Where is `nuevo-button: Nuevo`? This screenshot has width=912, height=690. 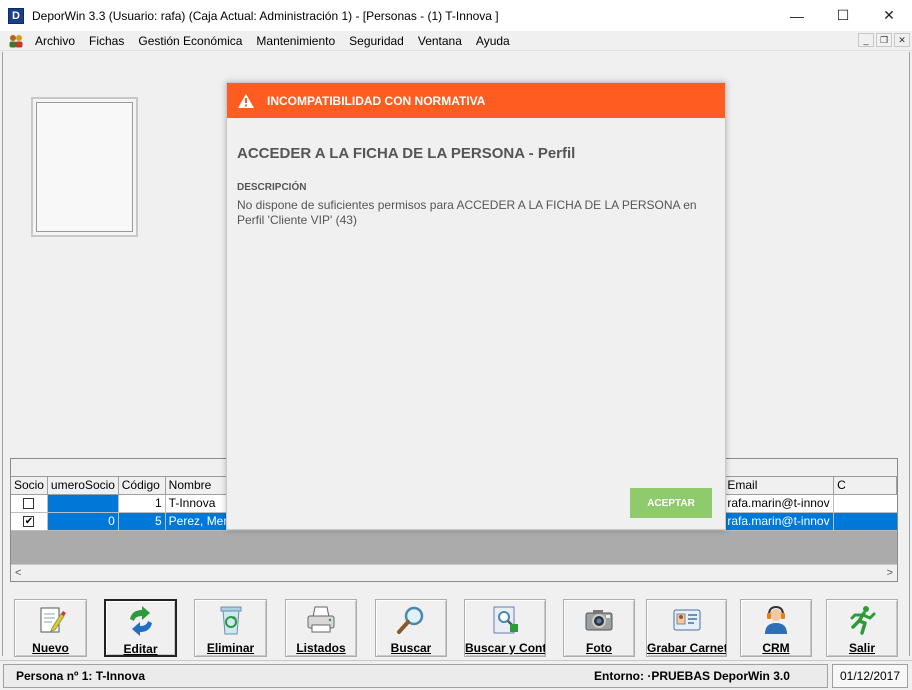 nuevo-button: Nuevo is located at coordinates (50, 628).